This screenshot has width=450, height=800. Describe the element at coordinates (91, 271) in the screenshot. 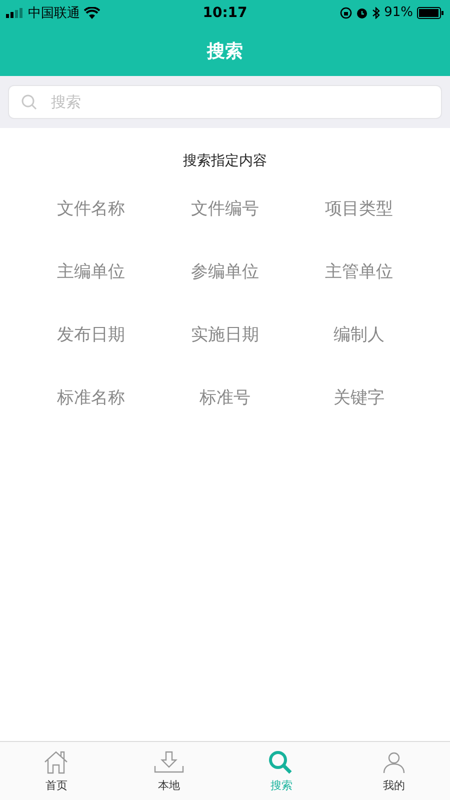

I see `search-option: 主编单位` at that location.